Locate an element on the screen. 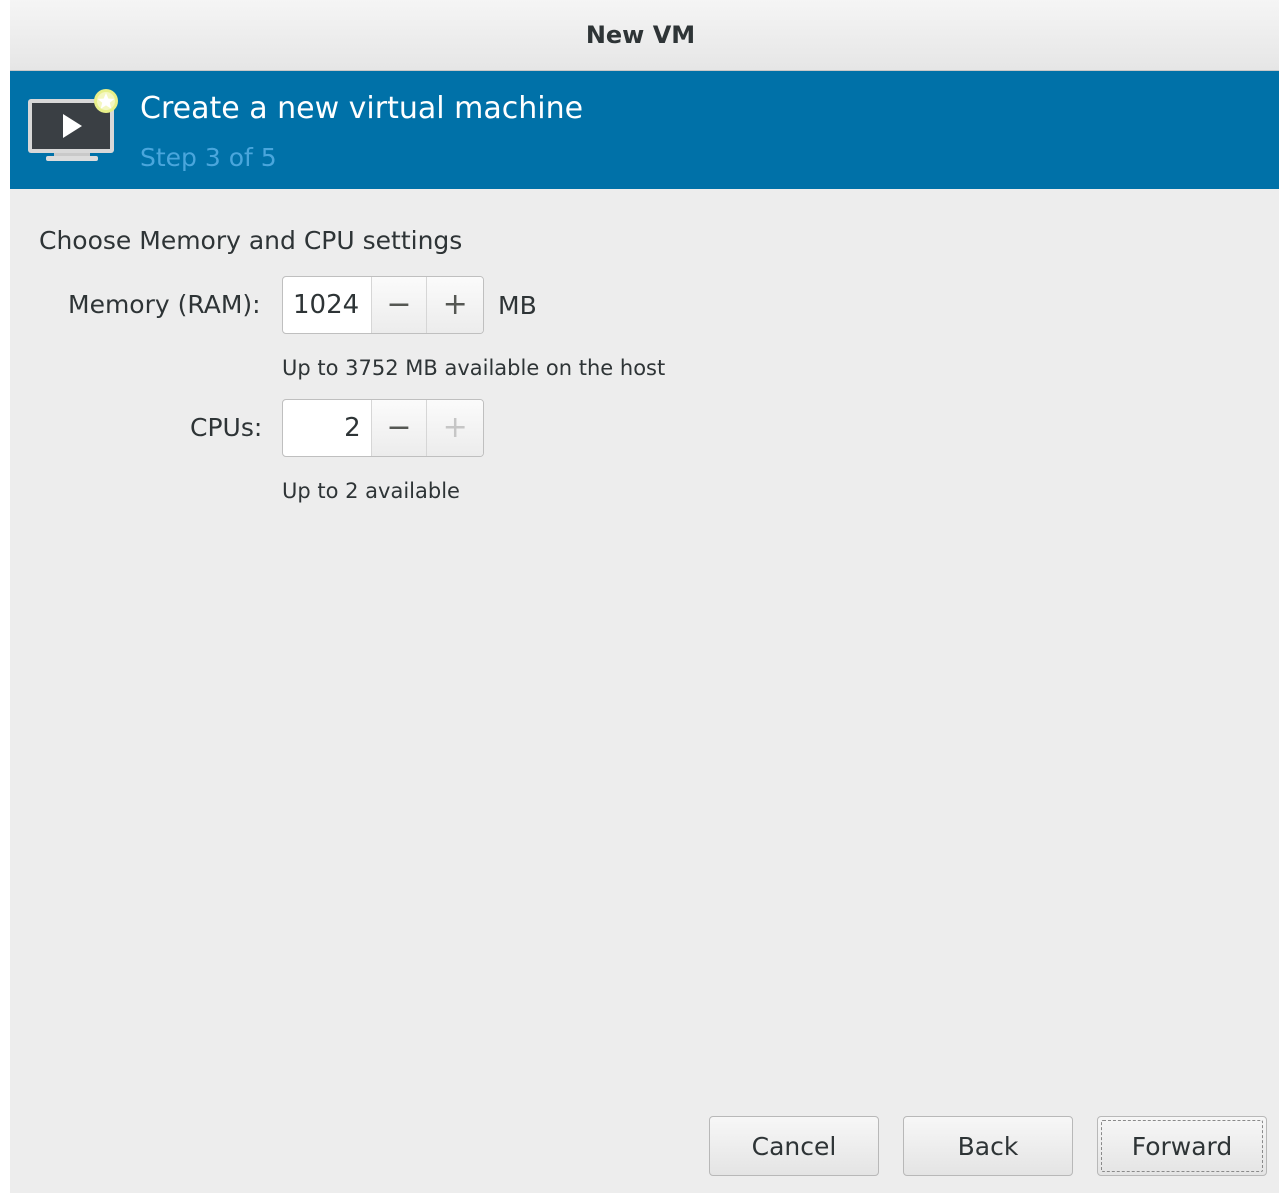 The height and width of the screenshot is (1193, 1279). memory-available-hint: Up to 3752 MB available on the host is located at coordinates (474, 368).